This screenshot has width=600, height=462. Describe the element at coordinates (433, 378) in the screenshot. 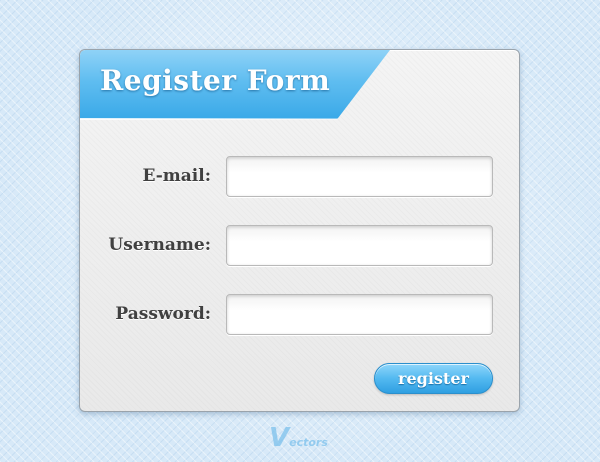

I see `register-button: register` at that location.